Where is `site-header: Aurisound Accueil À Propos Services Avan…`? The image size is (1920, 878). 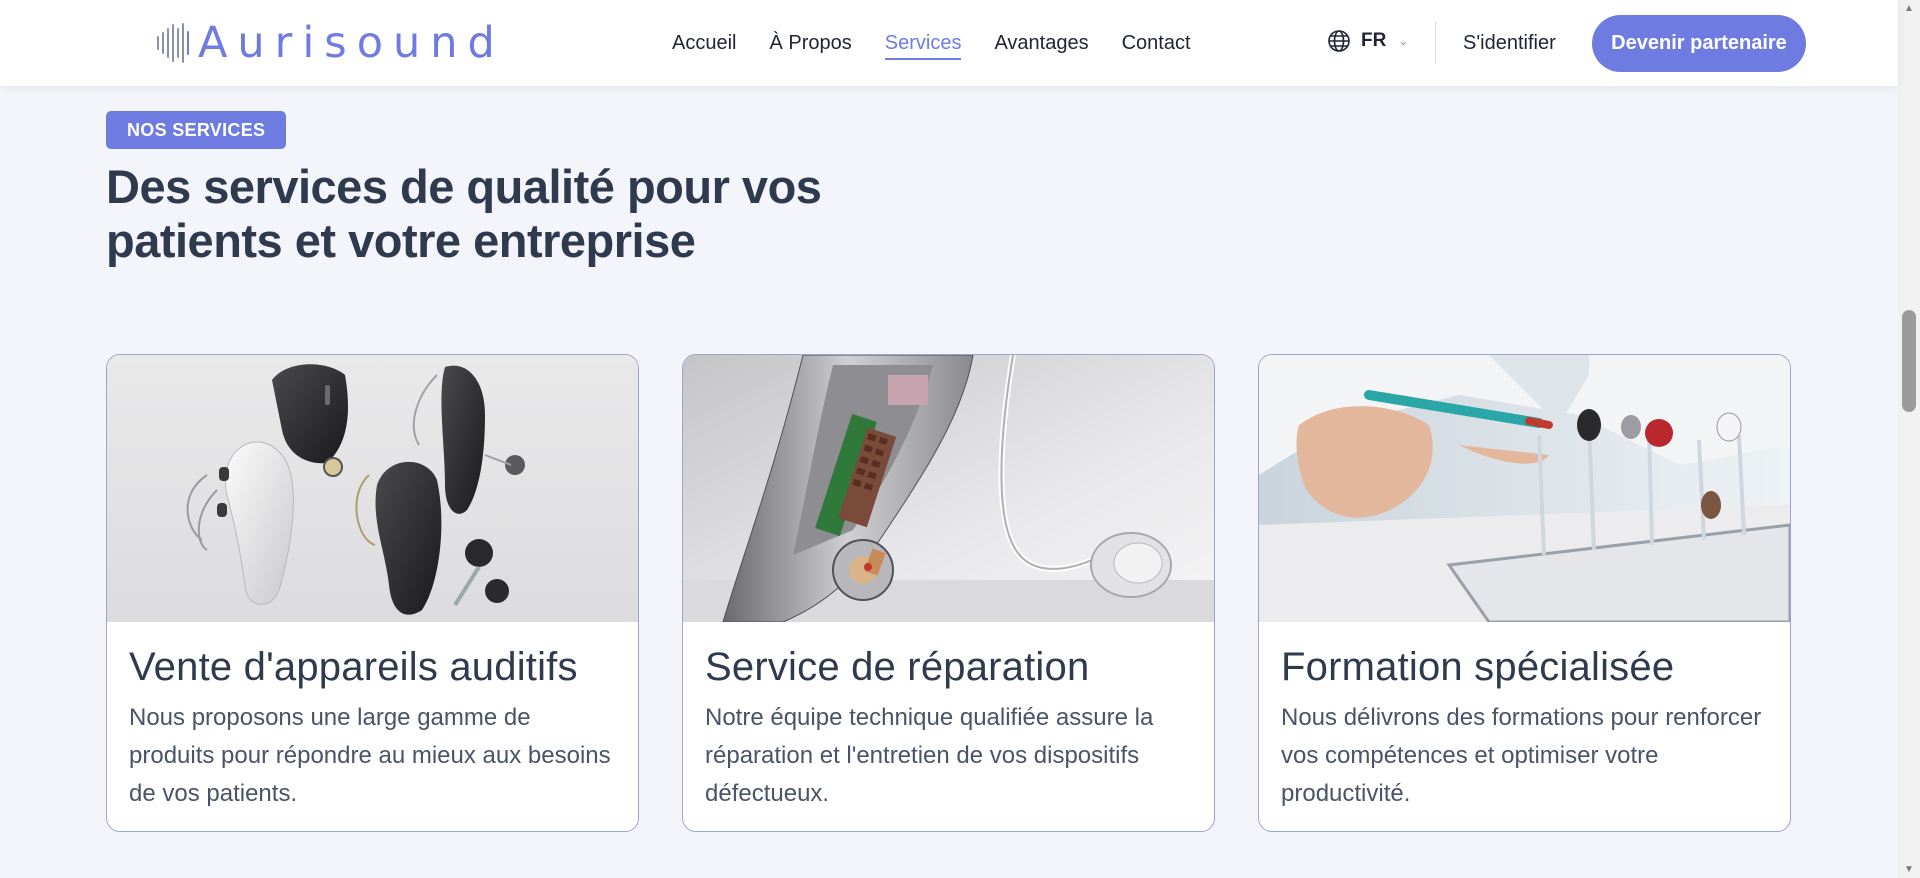 site-header: Aurisound Accueil À Propos Services Avan… is located at coordinates (949, 43).